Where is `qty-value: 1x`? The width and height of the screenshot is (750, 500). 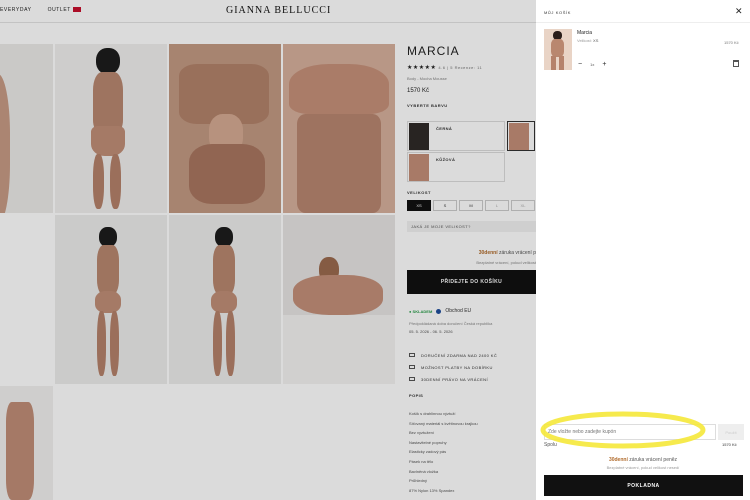 qty-value: 1x is located at coordinates (592, 64).